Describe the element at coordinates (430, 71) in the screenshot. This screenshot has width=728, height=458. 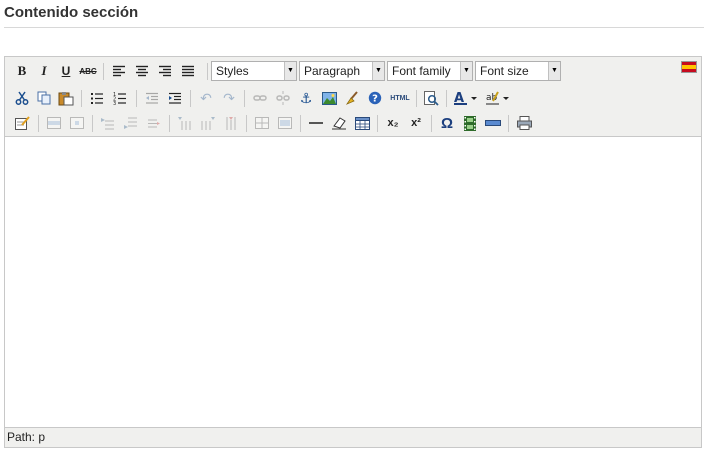
I see `font-family-select: Font family ▼` at that location.